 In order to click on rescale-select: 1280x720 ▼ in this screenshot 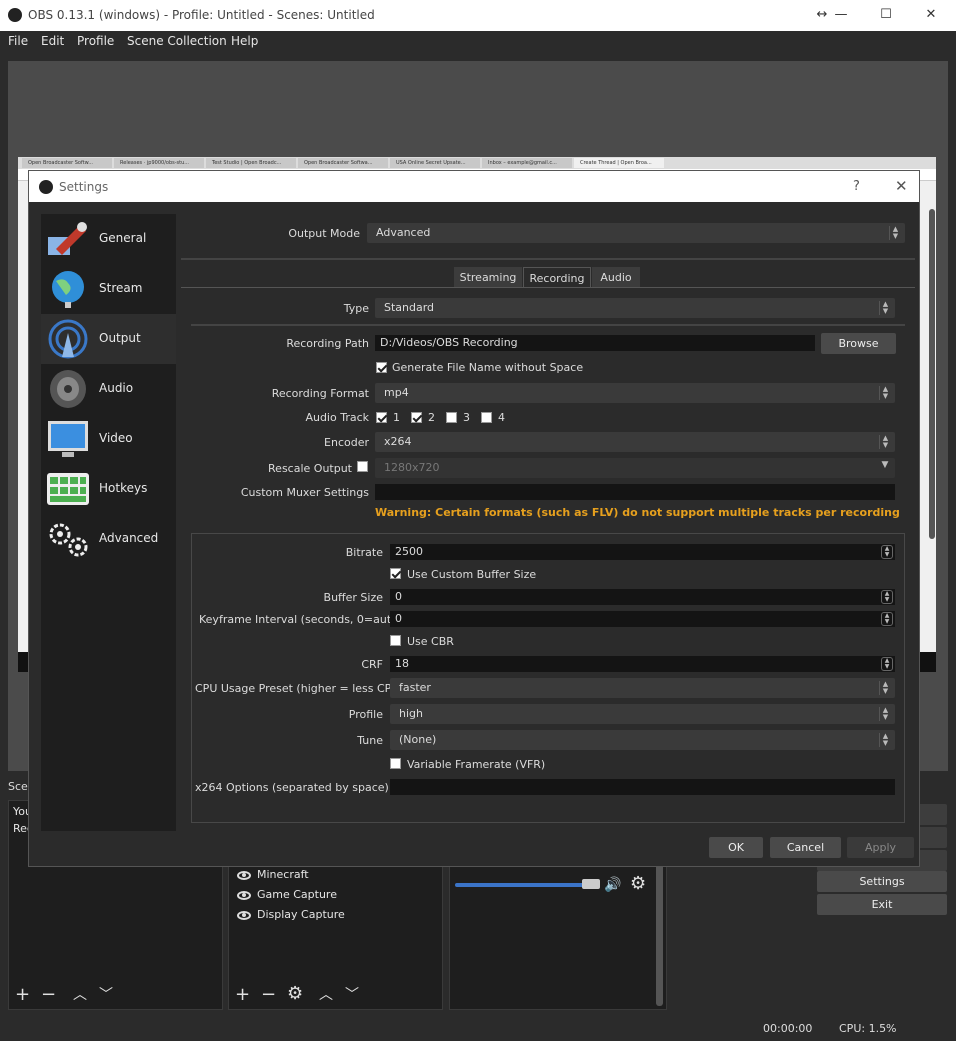, I will do `click(635, 468)`.